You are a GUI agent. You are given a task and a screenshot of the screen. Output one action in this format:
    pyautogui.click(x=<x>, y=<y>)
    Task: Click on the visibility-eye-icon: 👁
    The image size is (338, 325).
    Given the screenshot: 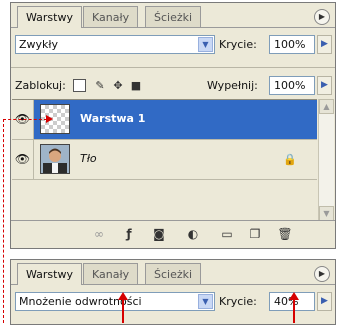 What is the action you would take?
    pyautogui.click(x=23, y=159)
    